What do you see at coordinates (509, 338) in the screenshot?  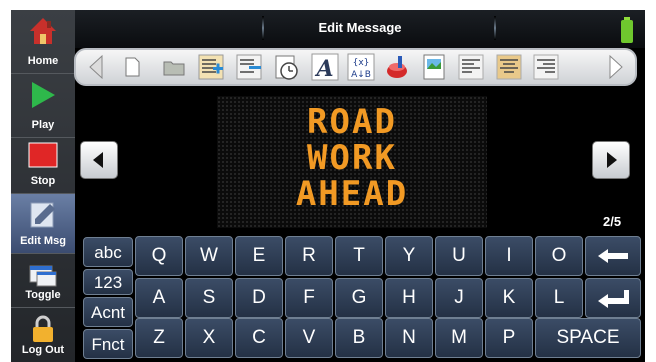 I see `key-p: P` at bounding box center [509, 338].